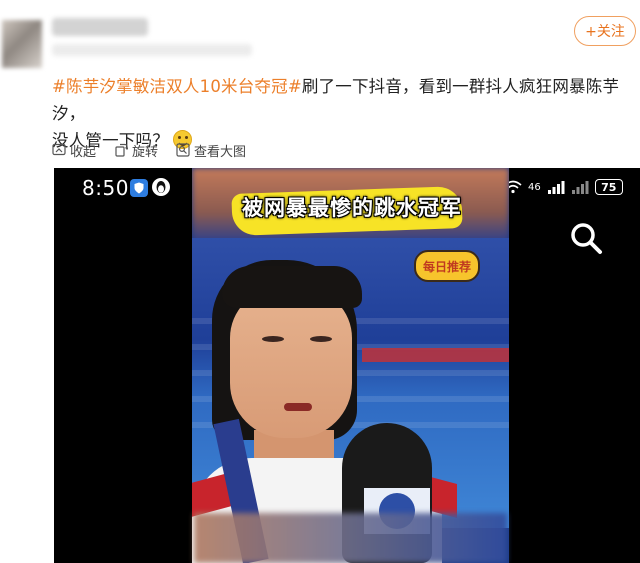 This screenshot has height=563, width=640. I want to click on post-meta-blurred, so click(152, 50).